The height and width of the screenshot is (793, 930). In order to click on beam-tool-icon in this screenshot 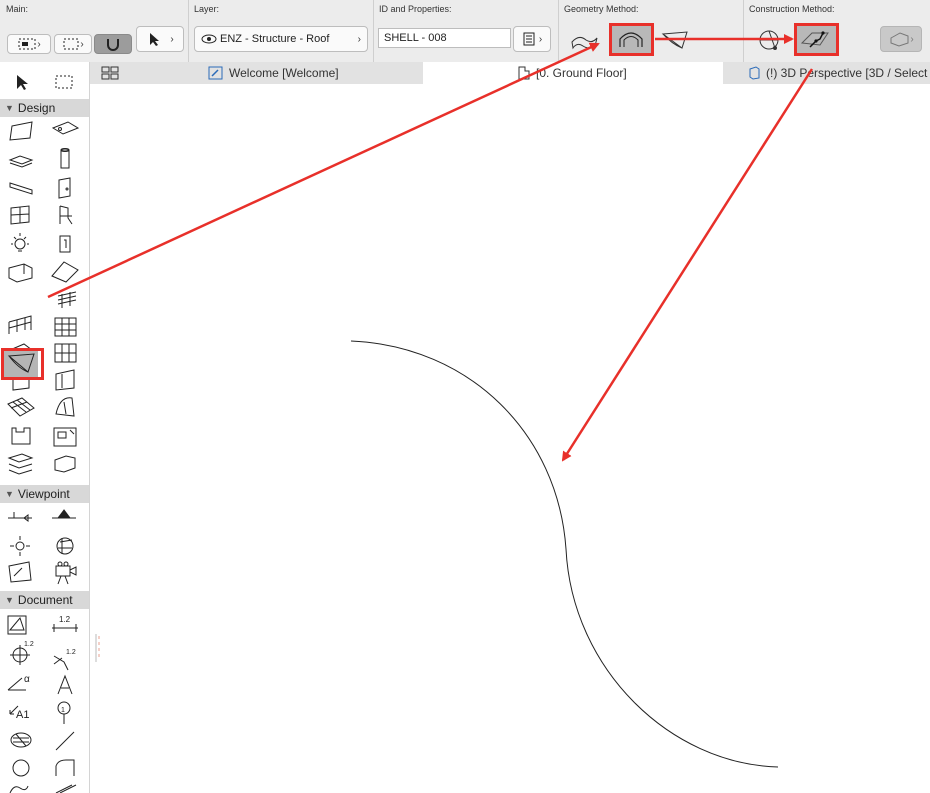, I will do `click(21, 188)`.